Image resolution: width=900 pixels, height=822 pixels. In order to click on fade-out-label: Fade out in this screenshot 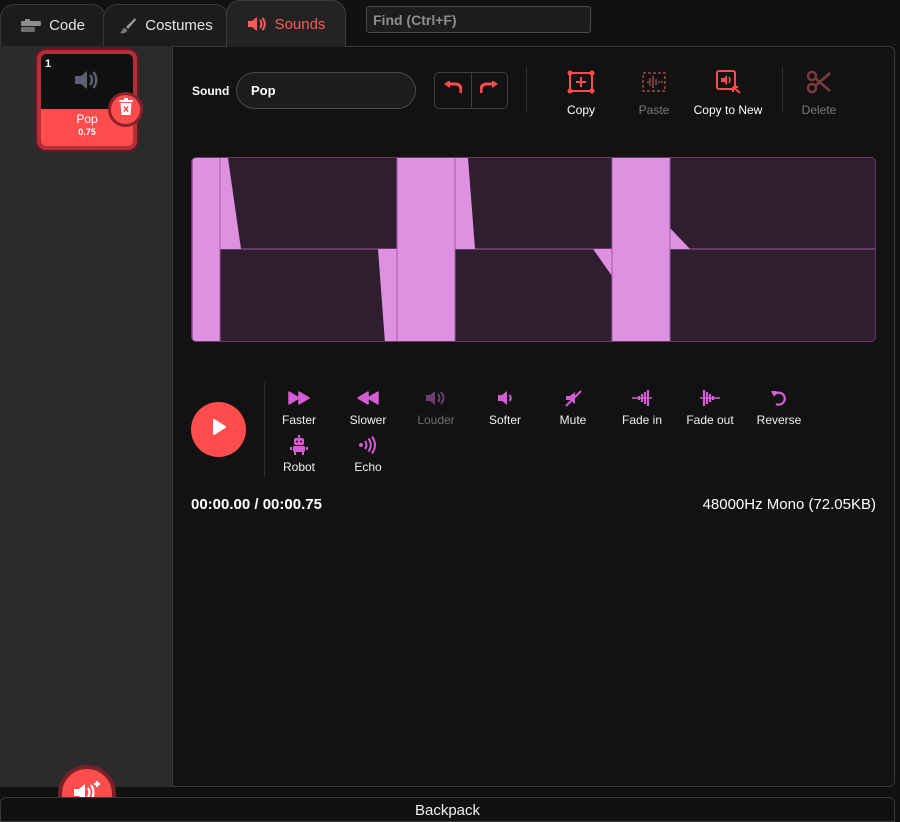, I will do `click(710, 420)`.